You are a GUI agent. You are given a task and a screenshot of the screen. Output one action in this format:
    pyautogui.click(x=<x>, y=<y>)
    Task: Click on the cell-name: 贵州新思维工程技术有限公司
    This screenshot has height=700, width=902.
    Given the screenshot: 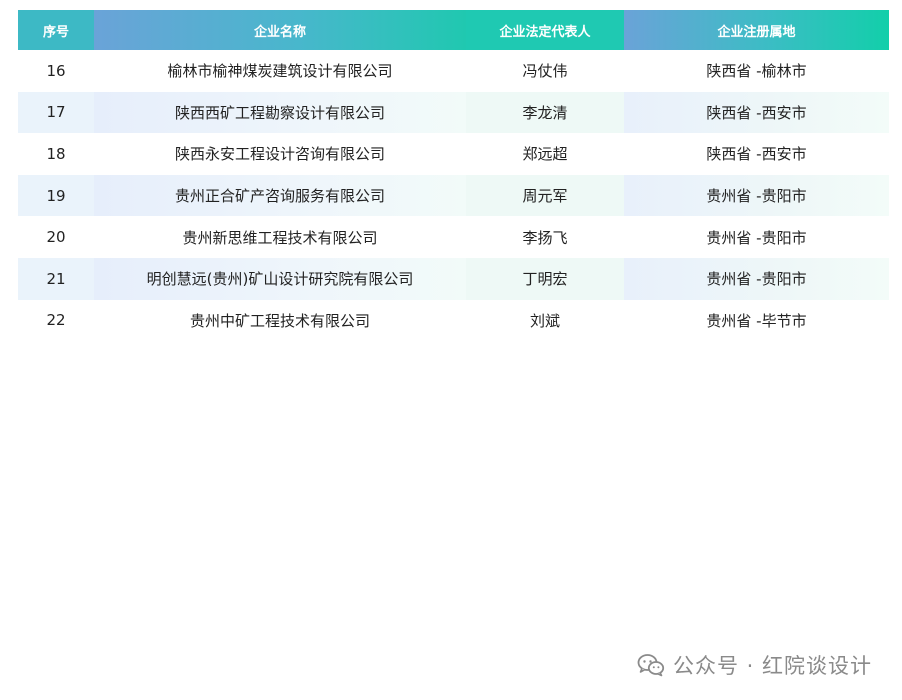 What is the action you would take?
    pyautogui.click(x=280, y=237)
    